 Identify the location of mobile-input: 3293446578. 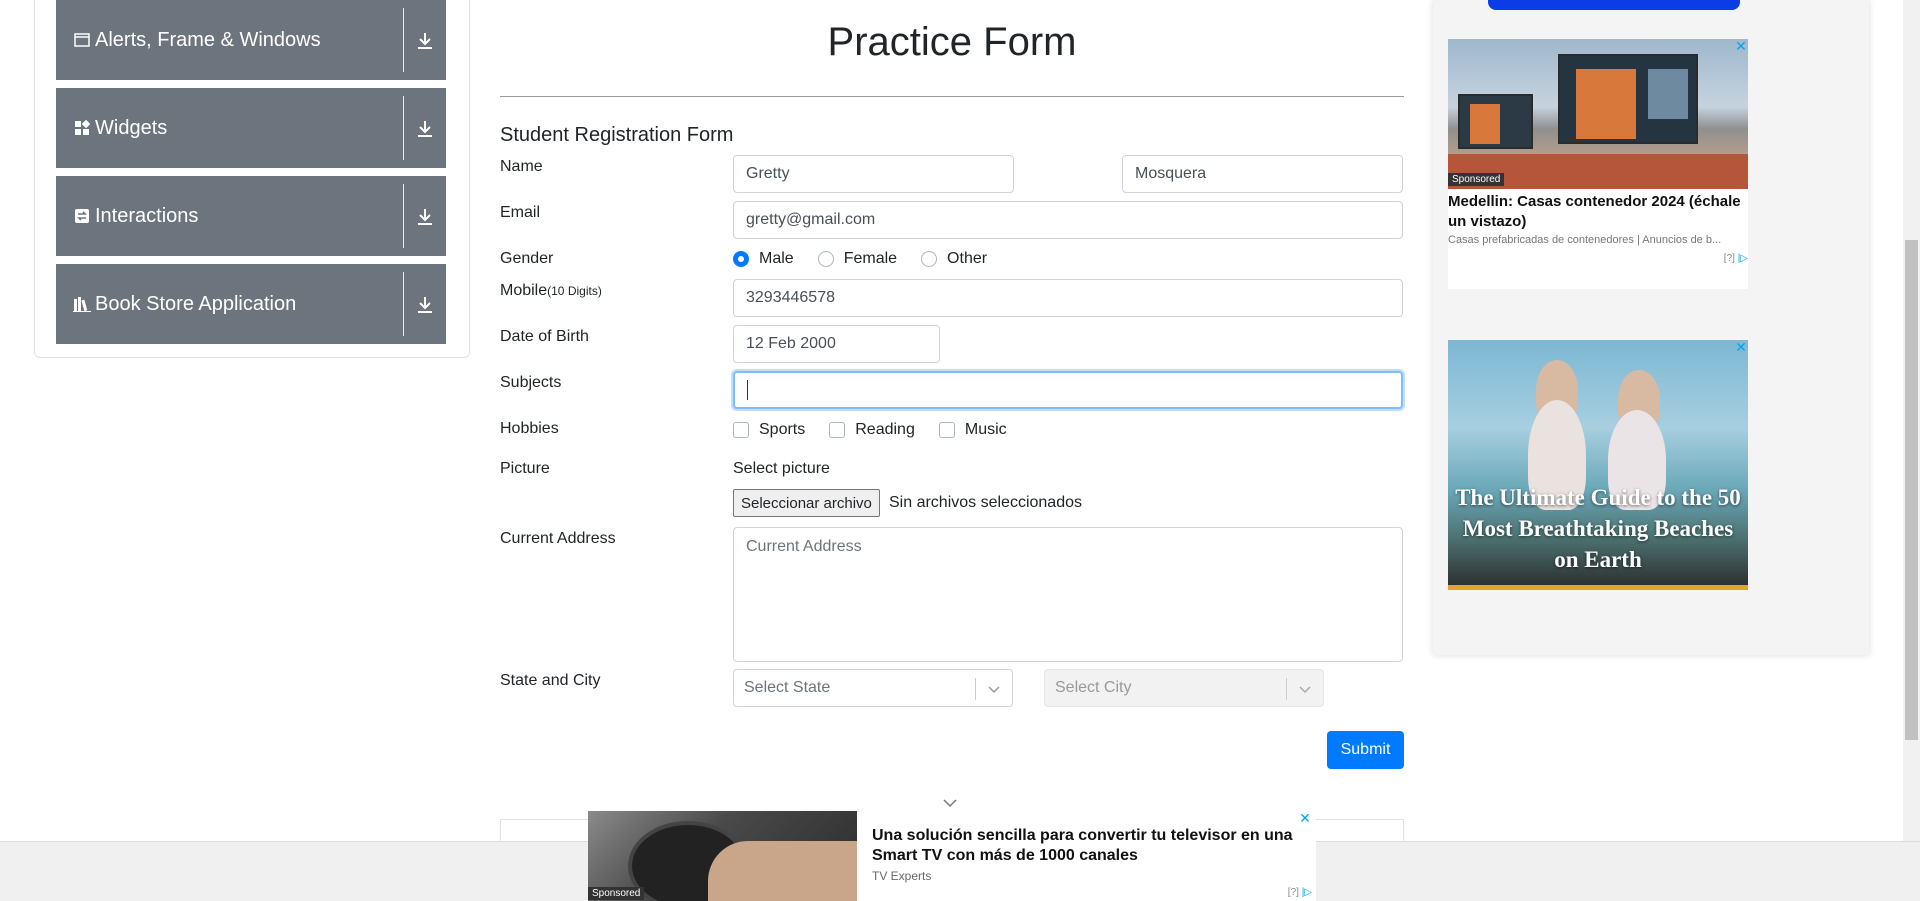
(1068, 298).